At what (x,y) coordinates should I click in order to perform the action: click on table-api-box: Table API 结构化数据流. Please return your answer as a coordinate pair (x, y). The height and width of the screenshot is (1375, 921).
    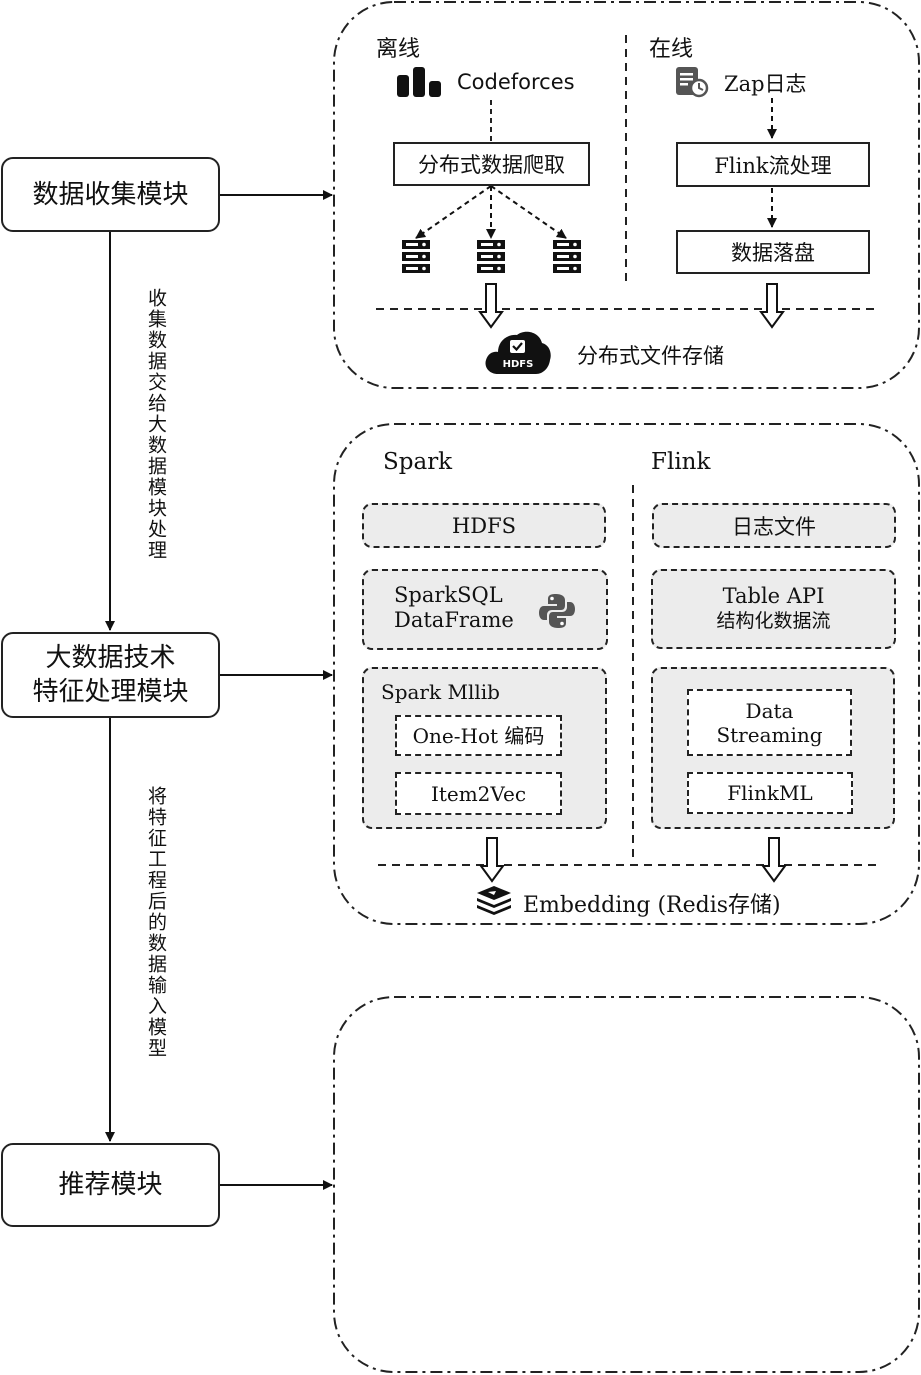
    Looking at the image, I should click on (773, 609).